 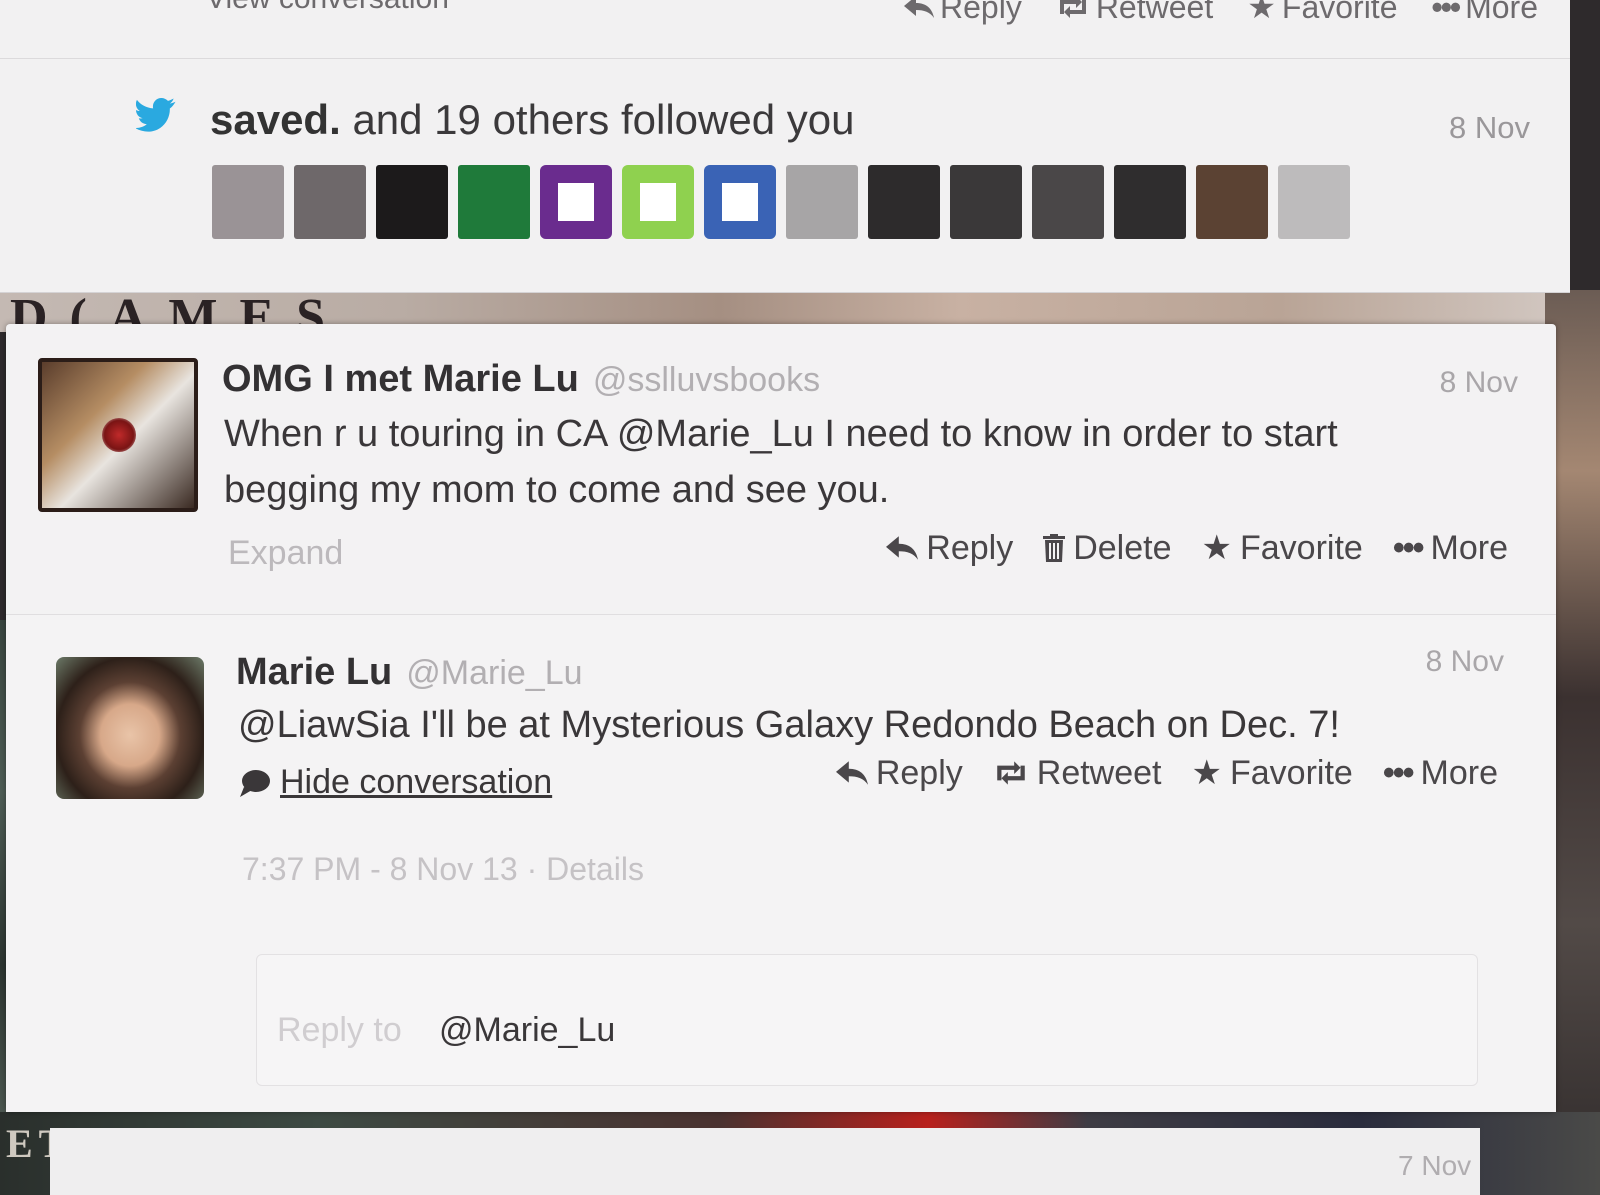 I want to click on tweet-actions: Reply Retweet ★ Favorite ••• More, so click(x=1166, y=773).